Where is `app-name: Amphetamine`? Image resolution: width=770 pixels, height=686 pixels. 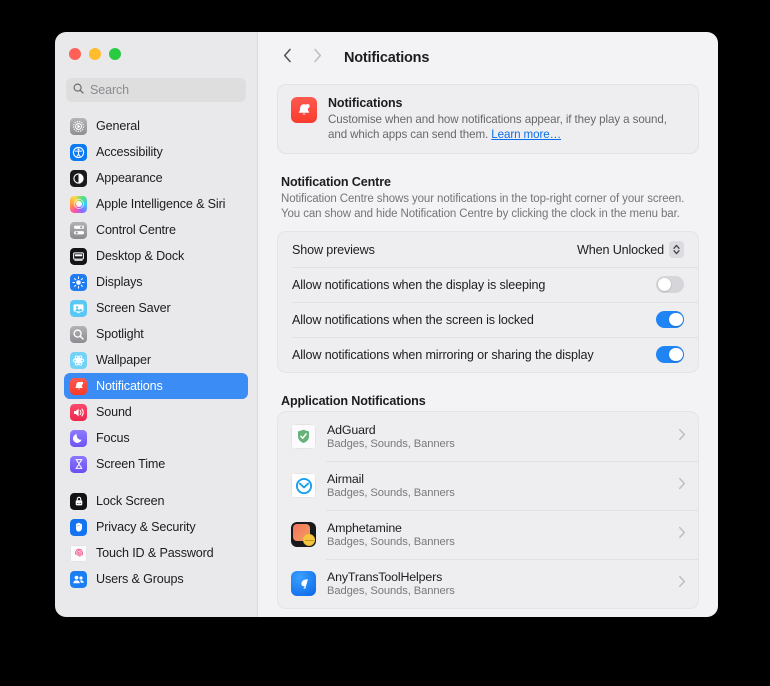 app-name: Amphetamine is located at coordinates (364, 528).